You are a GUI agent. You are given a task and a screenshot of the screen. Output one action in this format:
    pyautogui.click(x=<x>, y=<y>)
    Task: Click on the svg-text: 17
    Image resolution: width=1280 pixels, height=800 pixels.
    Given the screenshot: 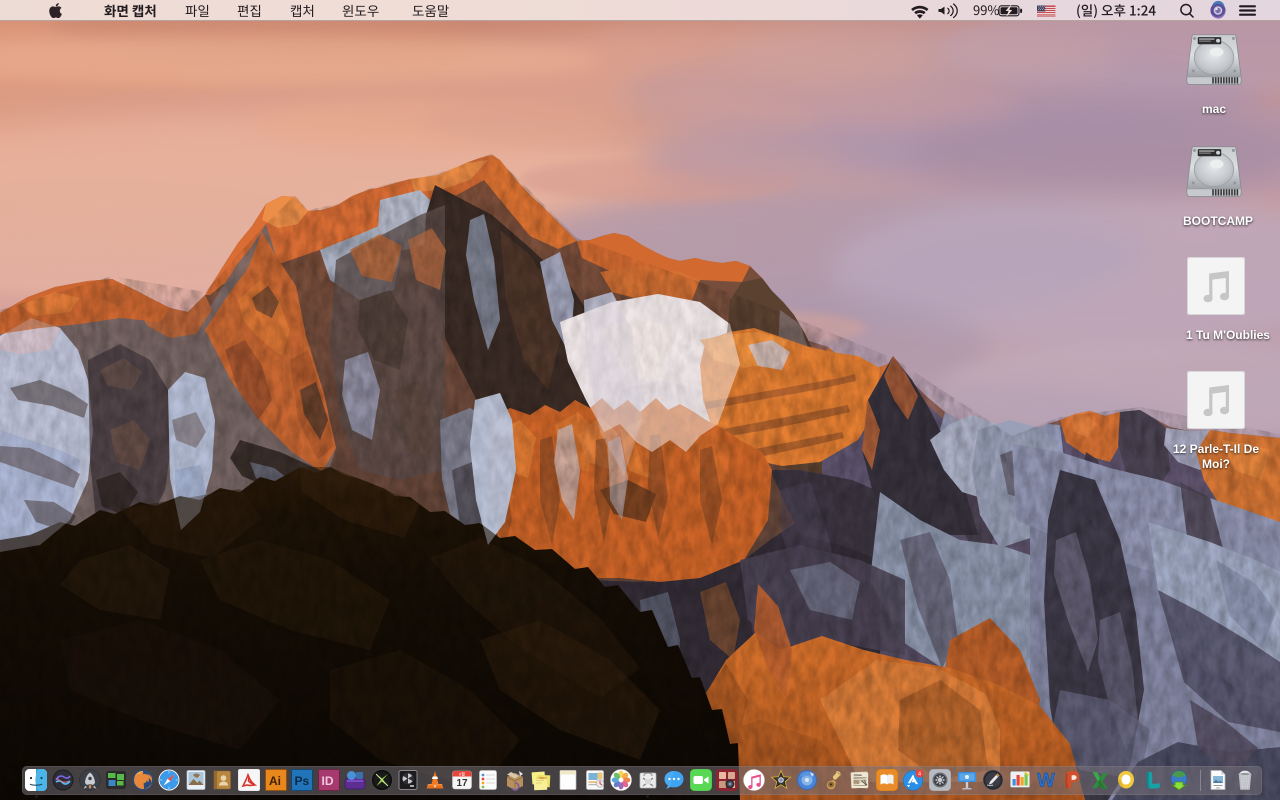 What is the action you would take?
    pyautogui.click(x=462, y=783)
    